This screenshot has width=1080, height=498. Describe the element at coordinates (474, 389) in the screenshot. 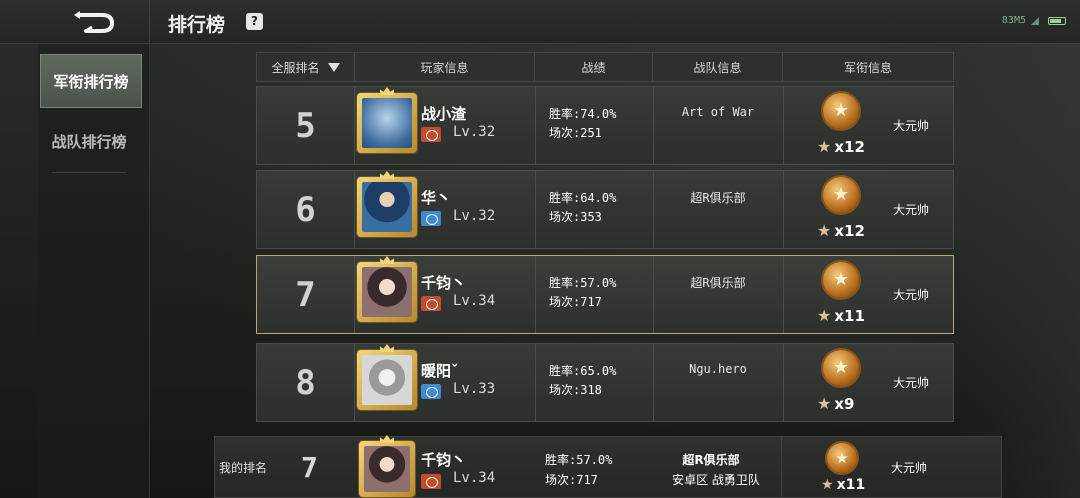

I see `player-level: Lv.33` at that location.